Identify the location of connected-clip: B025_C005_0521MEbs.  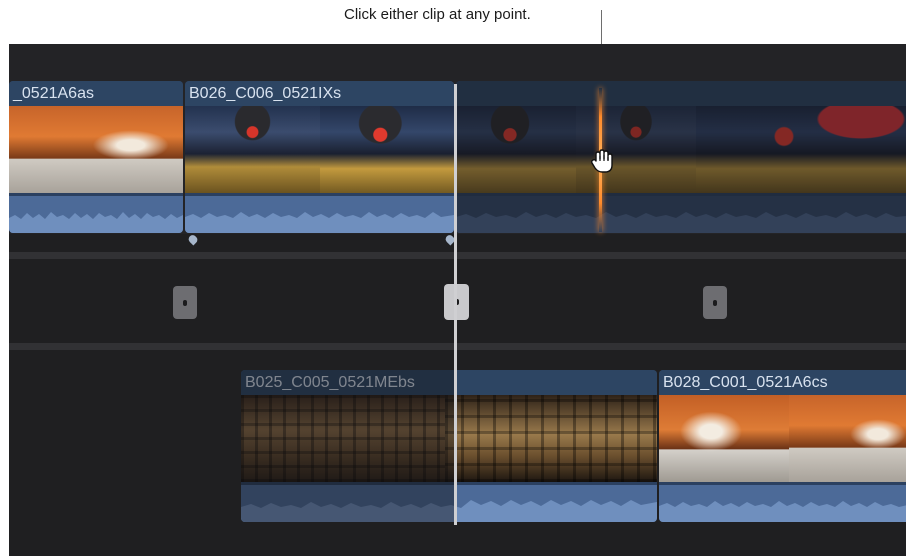
(449, 446).